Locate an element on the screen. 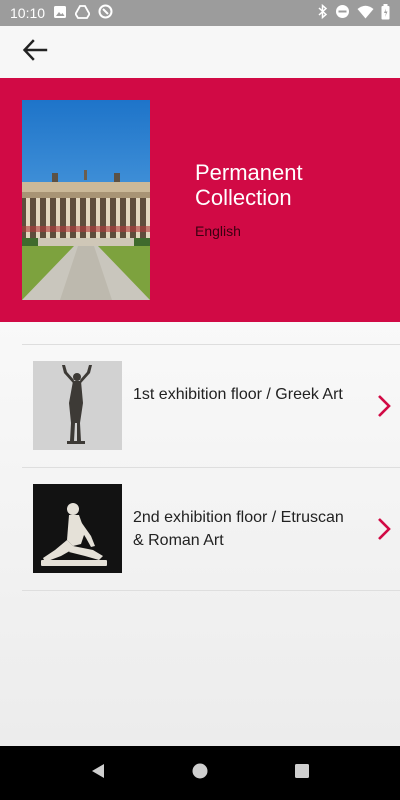 This screenshot has height=800, width=400. list-item: 1st exhibition floor / Greek Art is located at coordinates (211, 406).